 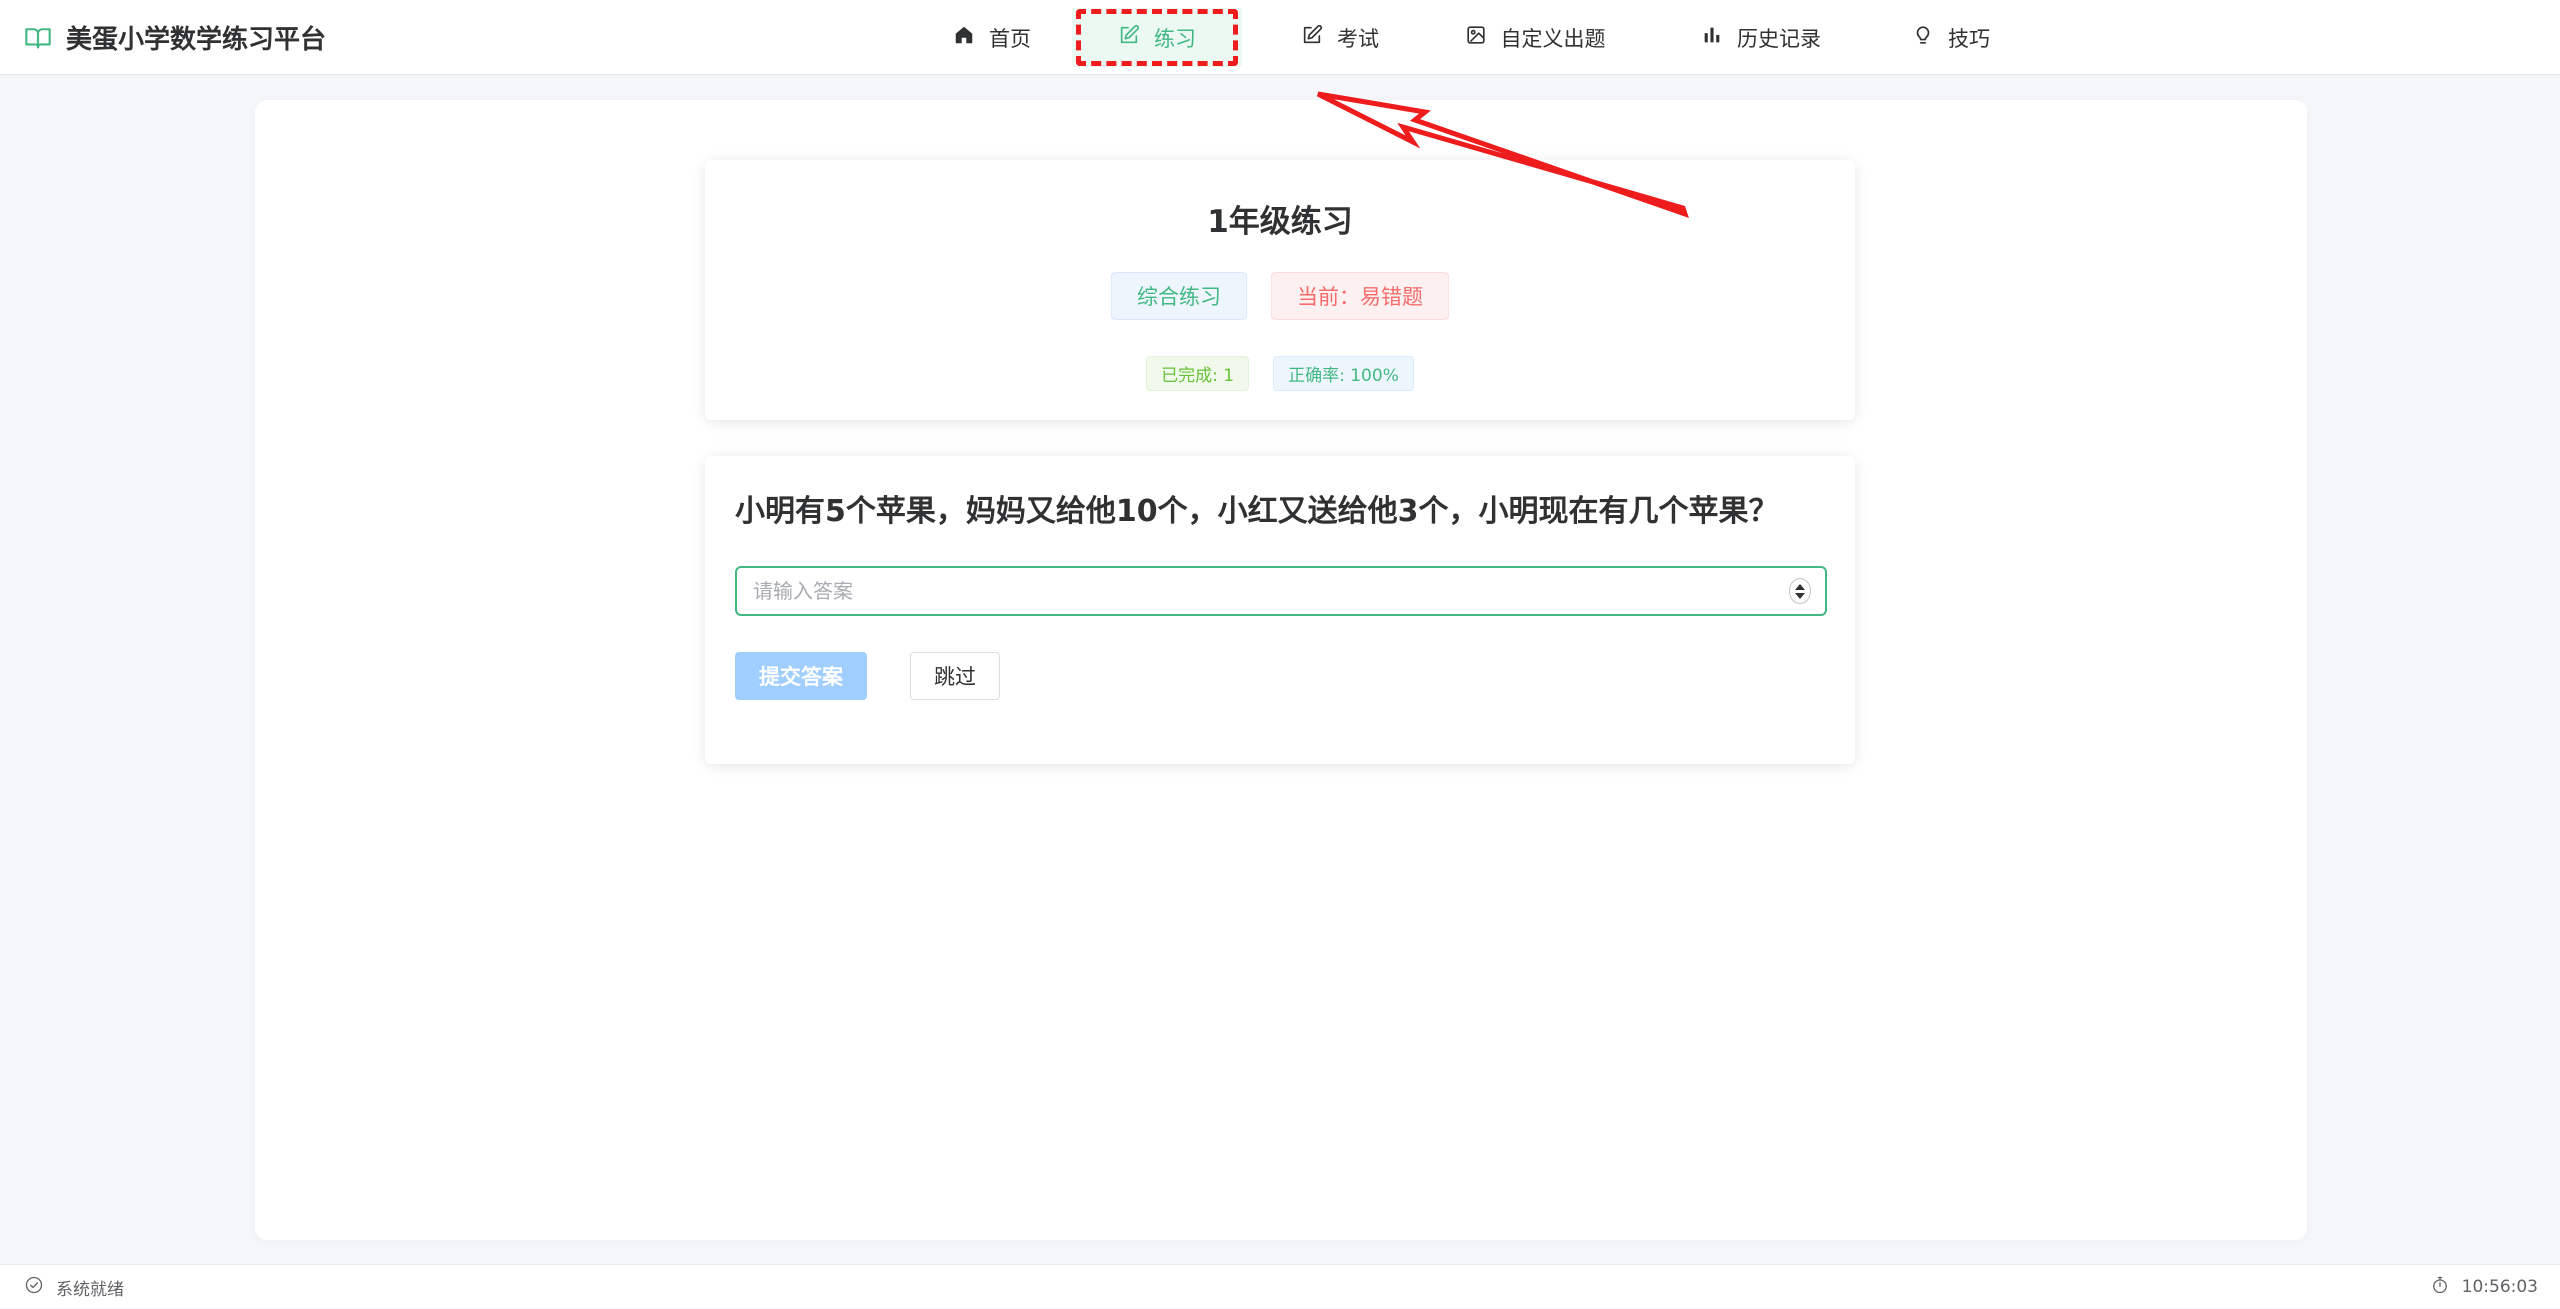 What do you see at coordinates (1358, 38) in the screenshot?
I see `nav-item-label: 考试` at bounding box center [1358, 38].